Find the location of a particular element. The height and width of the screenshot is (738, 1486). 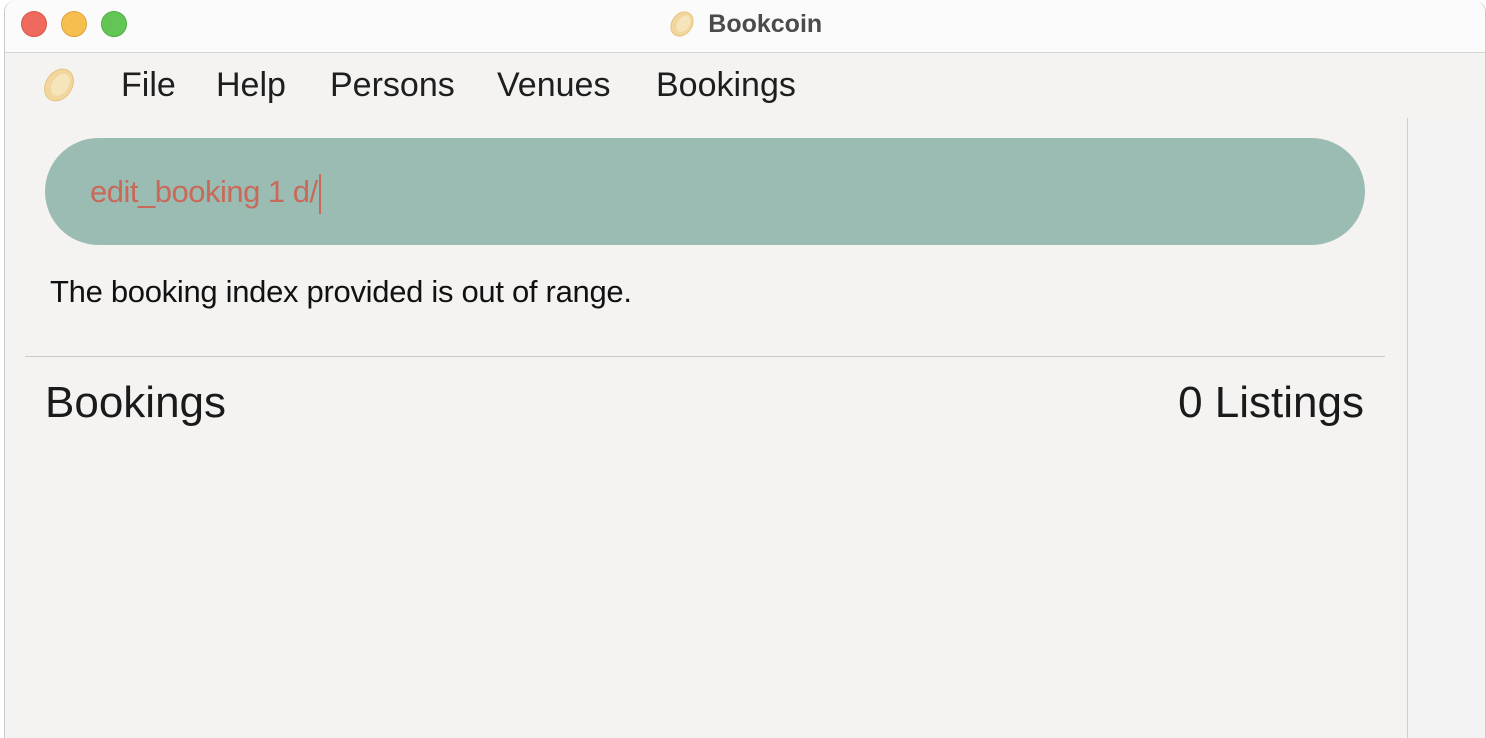

window-title-group: Bookcoin is located at coordinates (745, 24).